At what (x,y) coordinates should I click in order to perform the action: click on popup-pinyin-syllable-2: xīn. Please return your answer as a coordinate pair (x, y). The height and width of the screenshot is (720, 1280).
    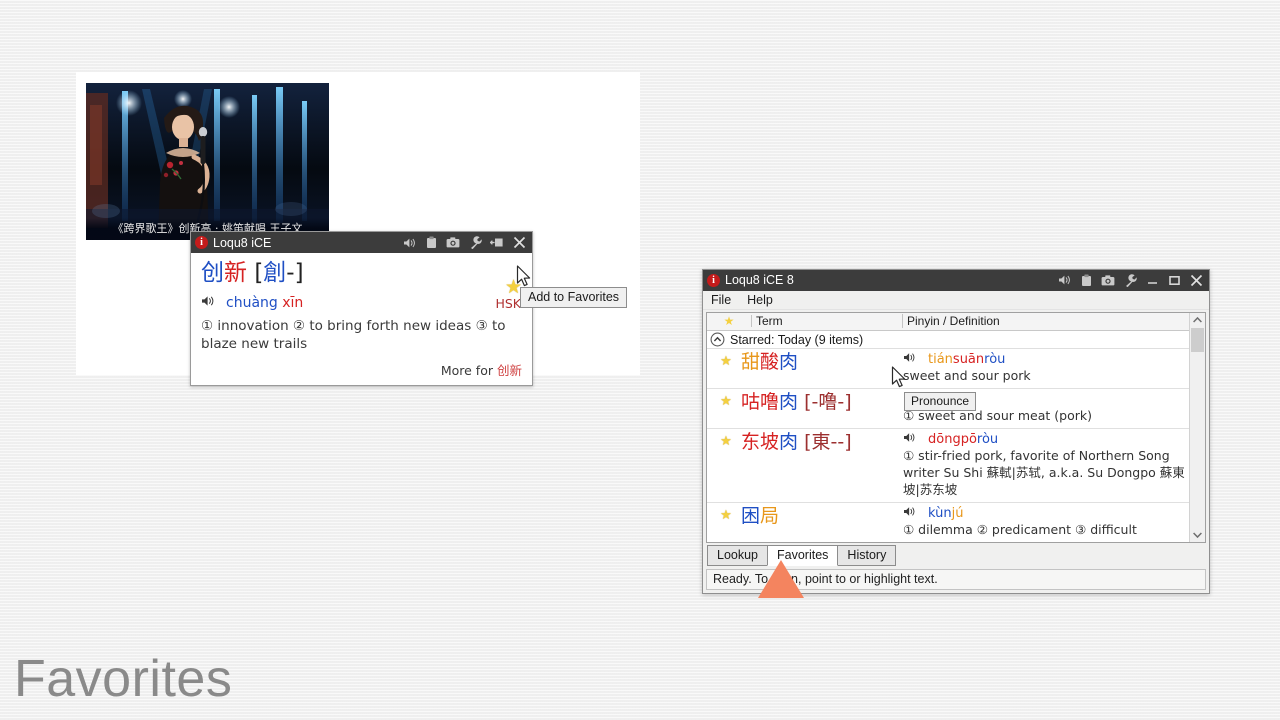
    Looking at the image, I should click on (293, 303).